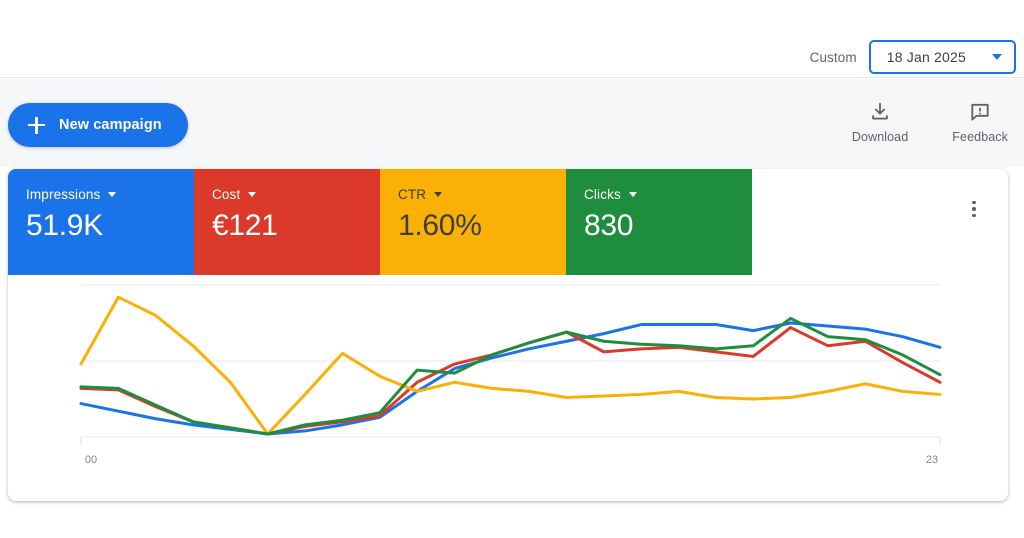 This screenshot has width=1024, height=538. What do you see at coordinates (880, 112) in the screenshot?
I see `download-icon` at bounding box center [880, 112].